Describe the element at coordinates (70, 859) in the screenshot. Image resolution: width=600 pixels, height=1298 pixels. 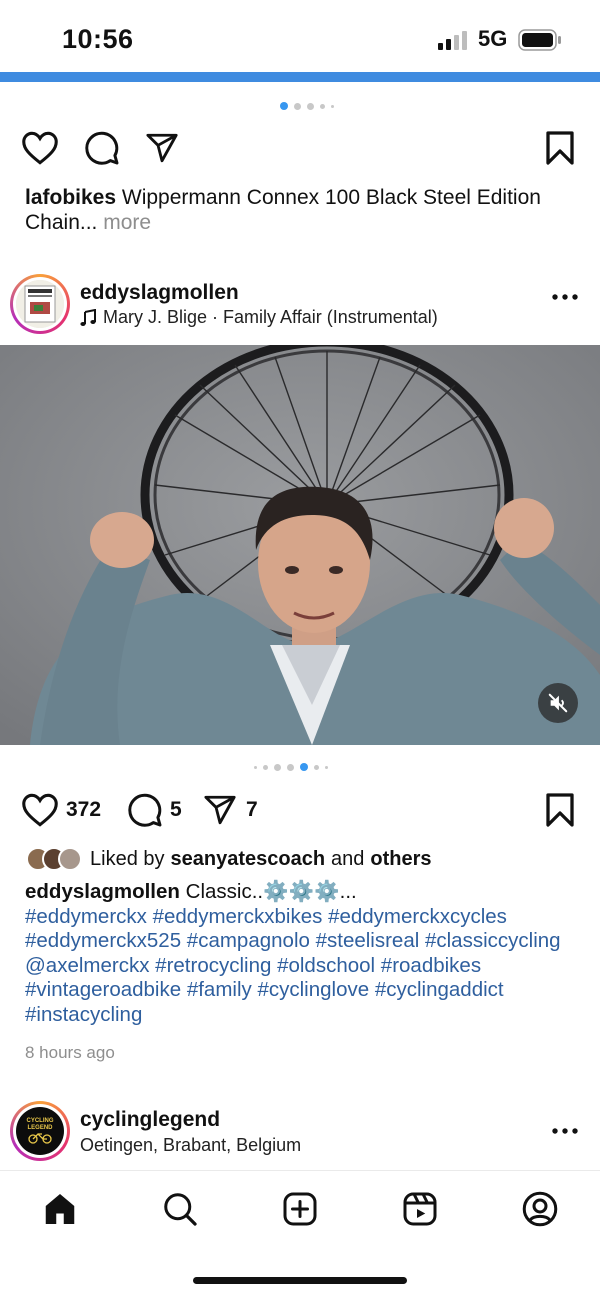
I see `liker-avatar` at that location.